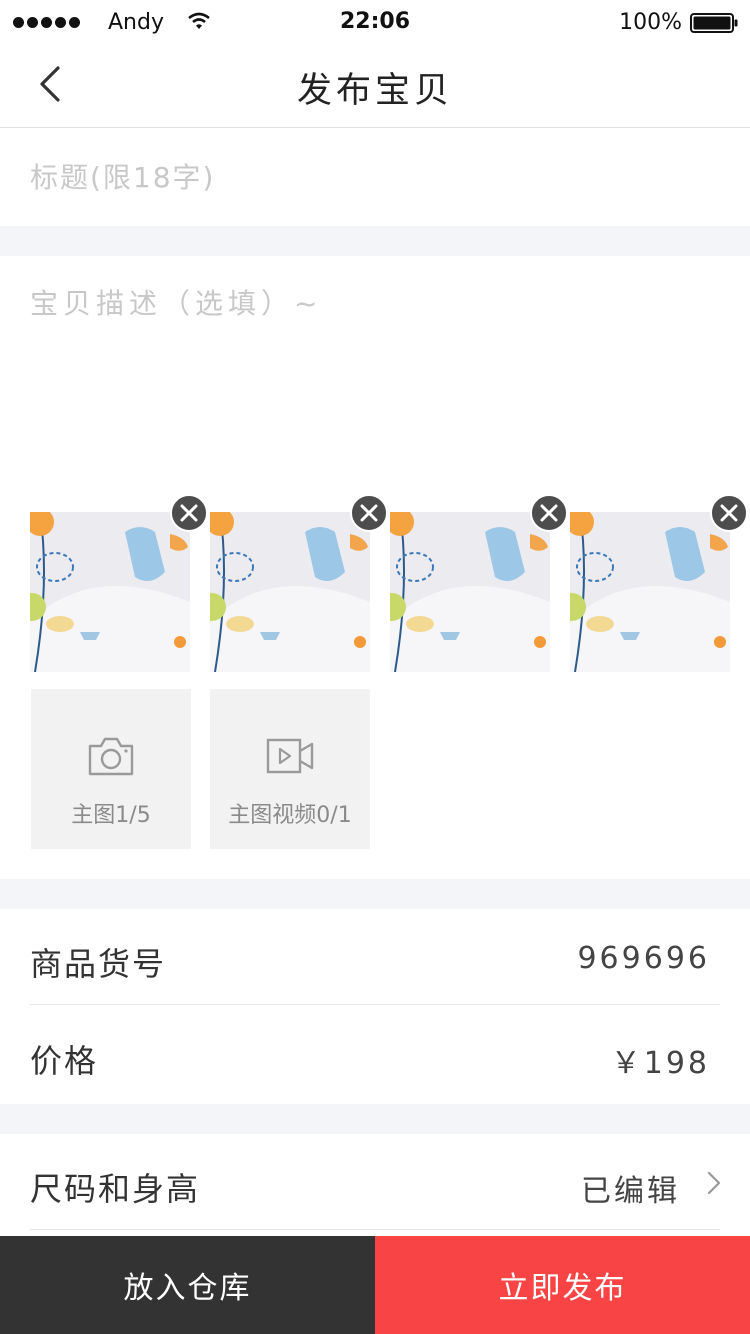  I want to click on battery-percent: 100%, so click(650, 22).